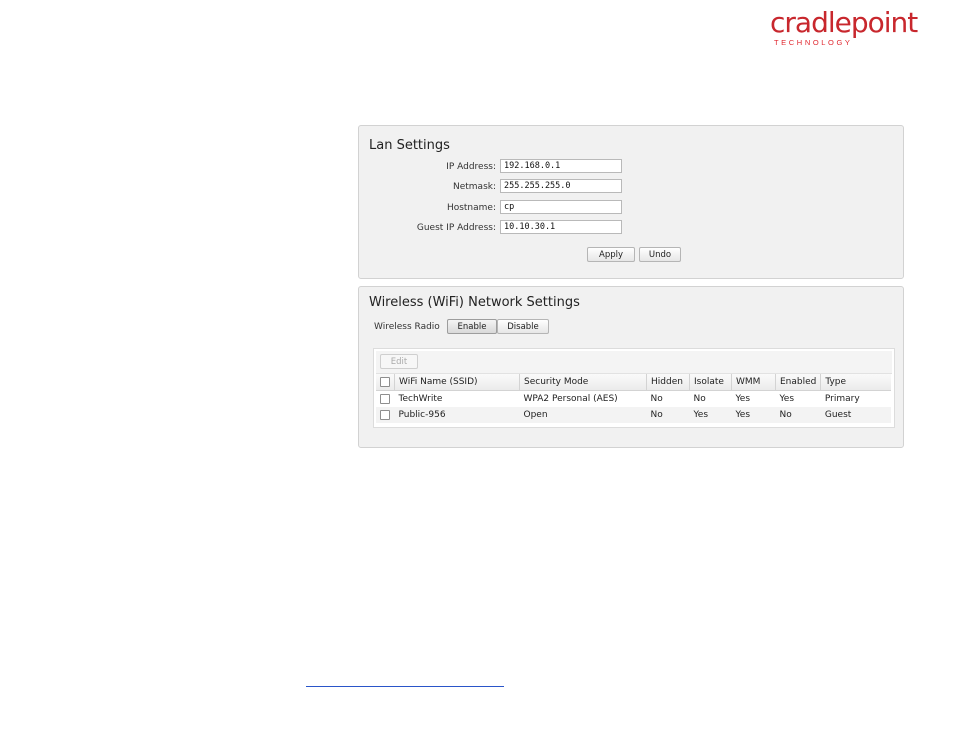 The image size is (954, 737). What do you see at coordinates (787, 399) in the screenshot?
I see `cell-enabled: Yes` at bounding box center [787, 399].